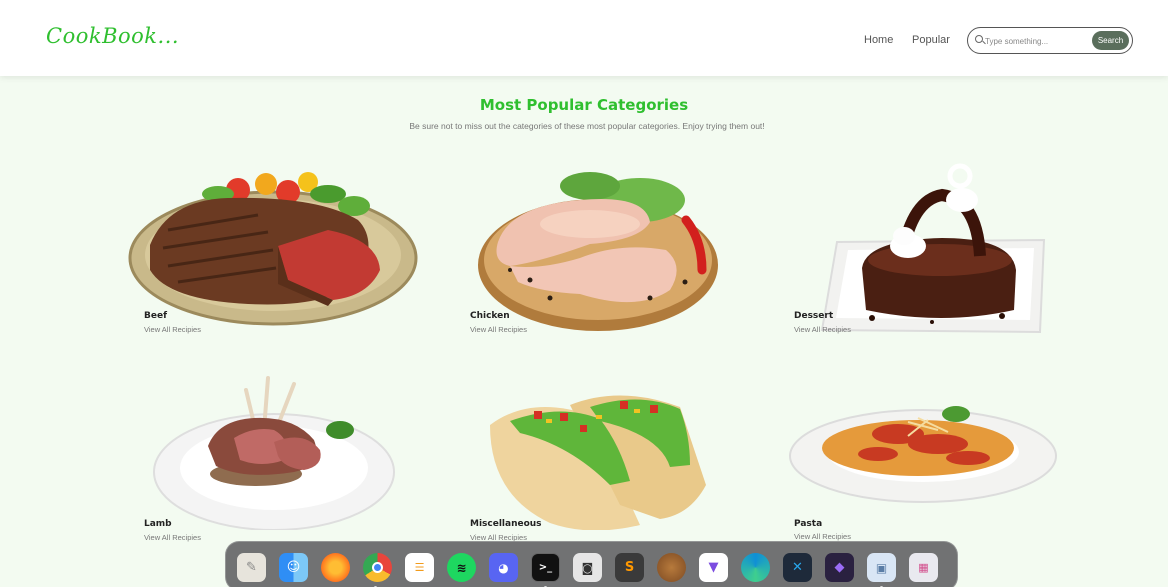  Describe the element at coordinates (293, 567) in the screenshot. I see `finder-icon: ☺` at that location.